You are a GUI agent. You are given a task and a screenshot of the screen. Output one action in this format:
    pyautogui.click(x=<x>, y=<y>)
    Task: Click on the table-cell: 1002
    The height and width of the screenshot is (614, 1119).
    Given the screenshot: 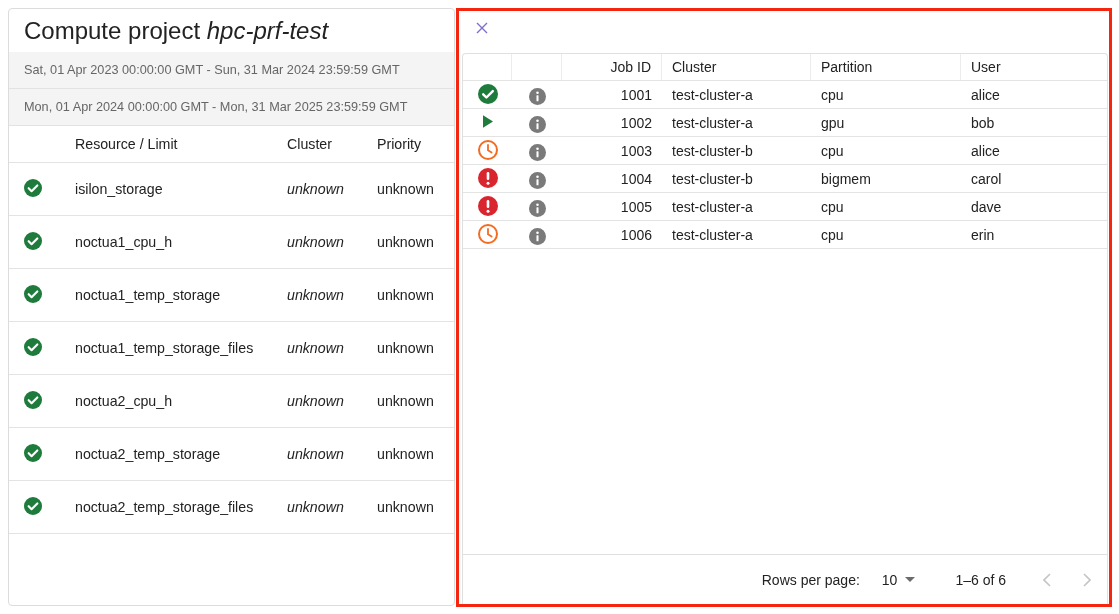 What is the action you would take?
    pyautogui.click(x=636, y=122)
    